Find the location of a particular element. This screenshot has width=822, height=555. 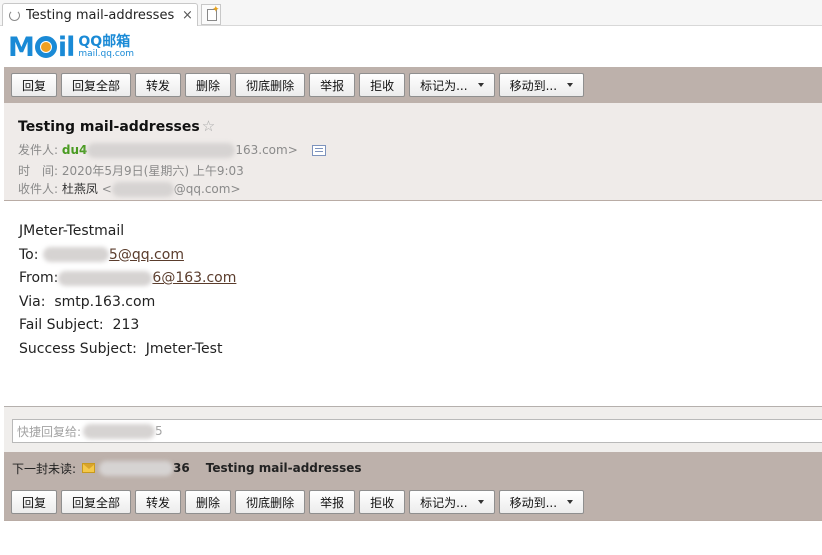

logo-letter-m: M is located at coordinates (21, 47).